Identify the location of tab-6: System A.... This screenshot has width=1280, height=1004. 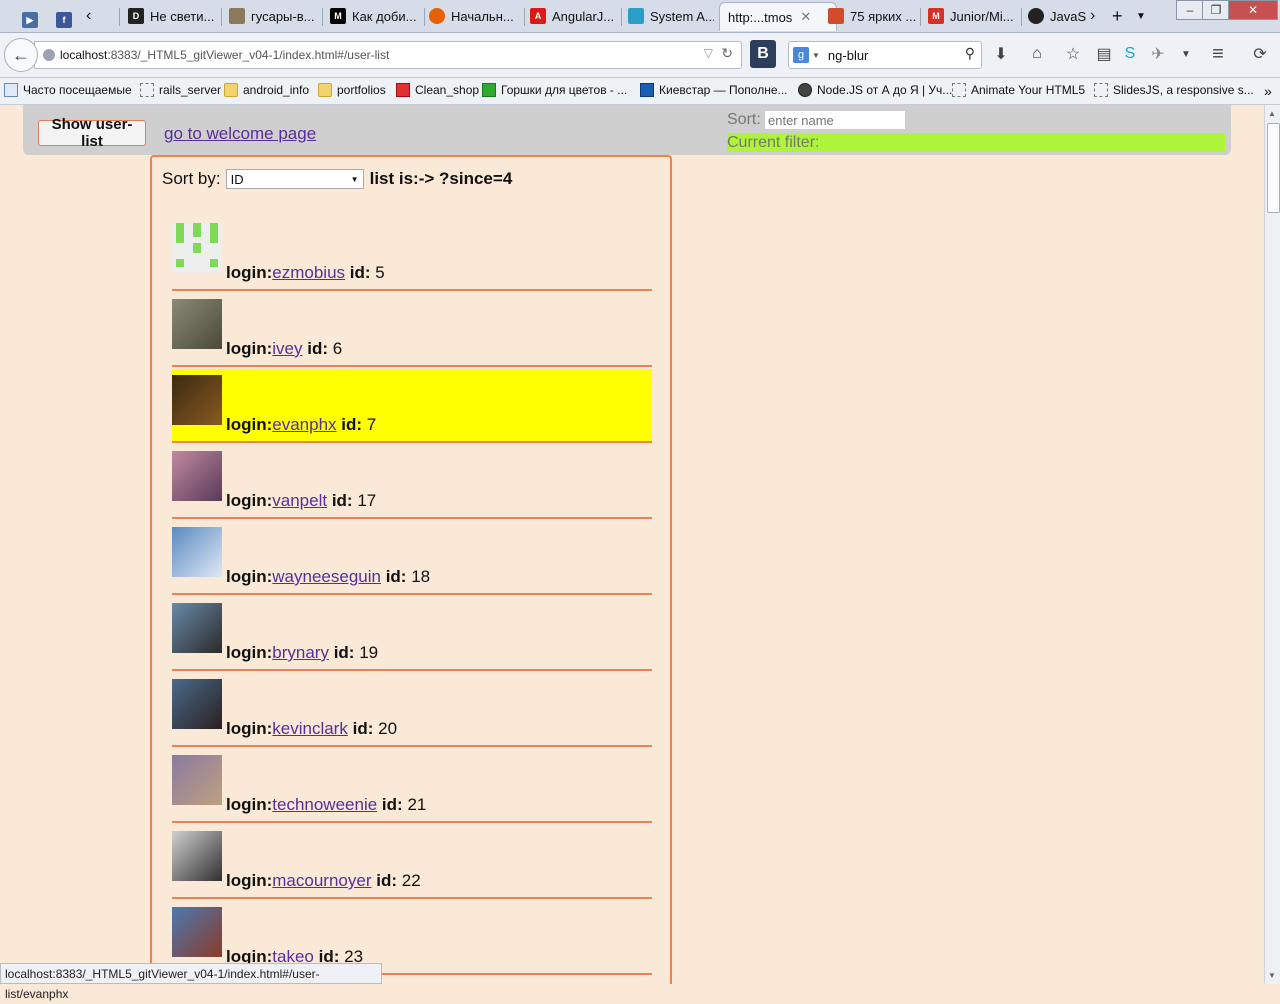
(671, 16).